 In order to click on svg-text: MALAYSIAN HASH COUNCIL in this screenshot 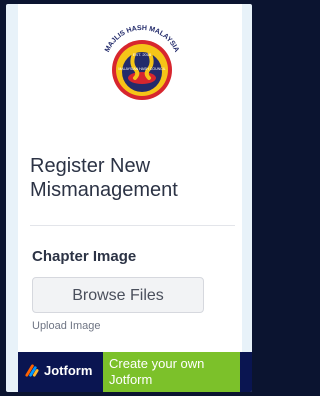, I will do `click(141, 69)`.